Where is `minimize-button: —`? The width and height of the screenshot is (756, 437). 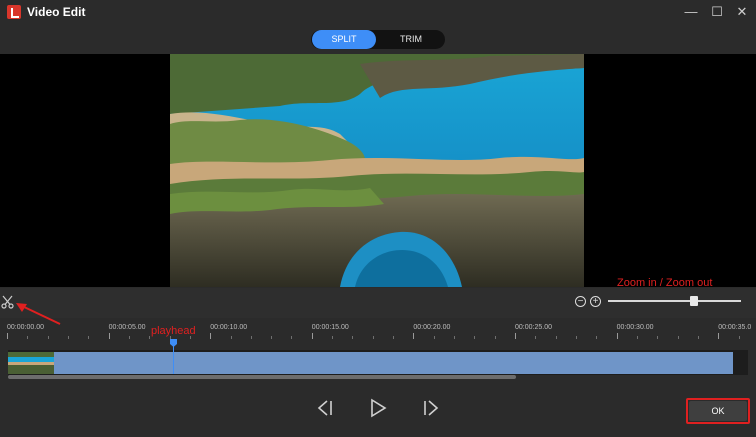
minimize-button: — is located at coordinates (691, 12).